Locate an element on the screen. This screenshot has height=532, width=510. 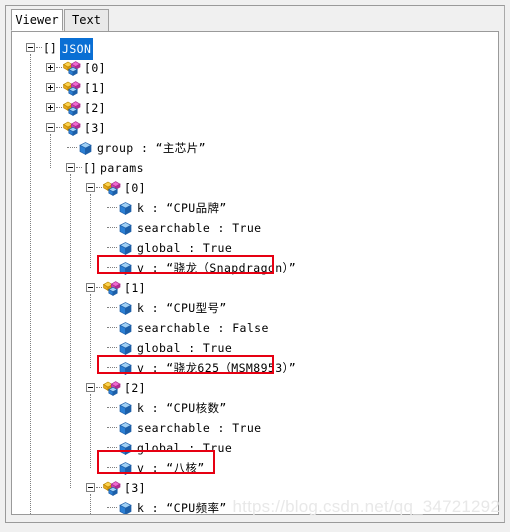
tab-text: Text is located at coordinates (86, 20).